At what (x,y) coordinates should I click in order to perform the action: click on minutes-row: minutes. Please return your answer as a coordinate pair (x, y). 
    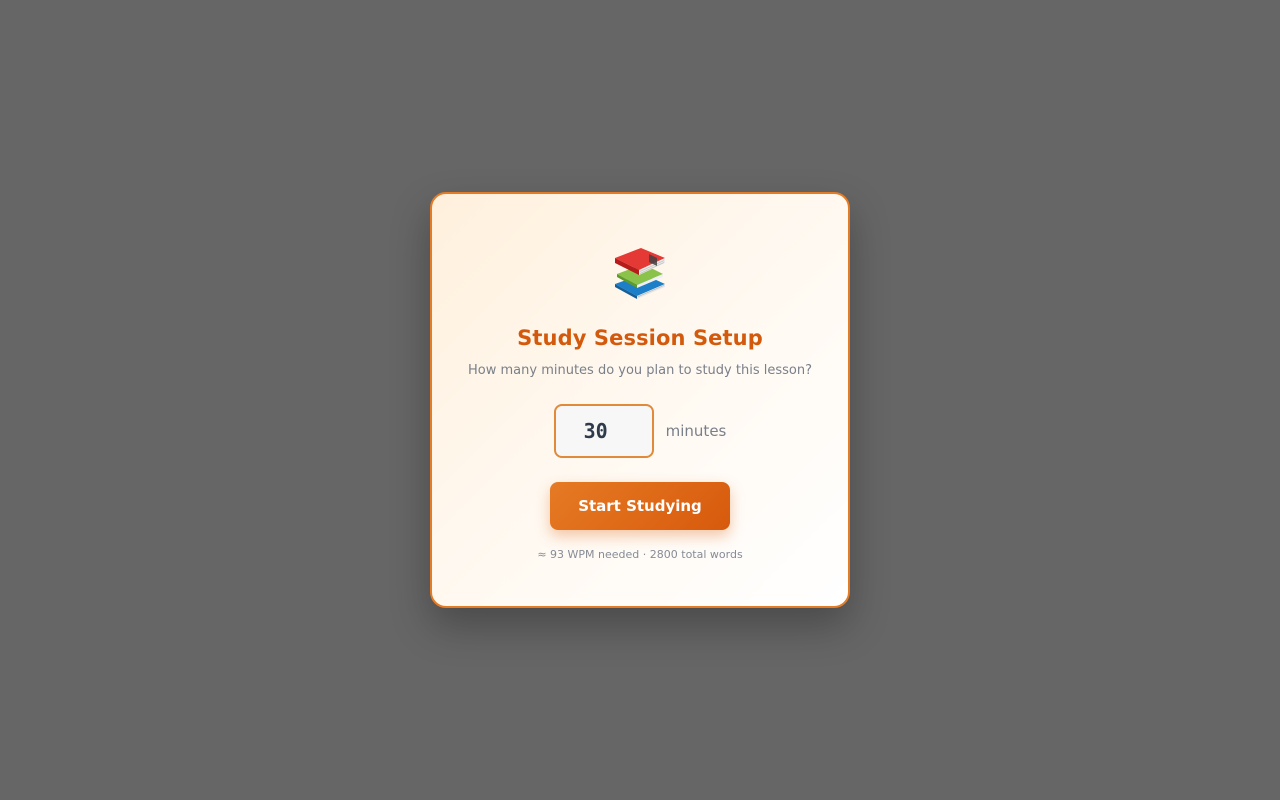
    Looking at the image, I should click on (640, 431).